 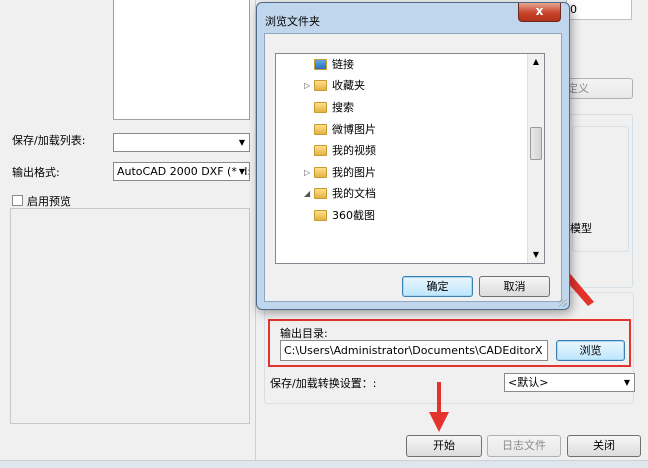 What do you see at coordinates (49, 201) in the screenshot?
I see `enable-preview-label: 启用预览` at bounding box center [49, 201].